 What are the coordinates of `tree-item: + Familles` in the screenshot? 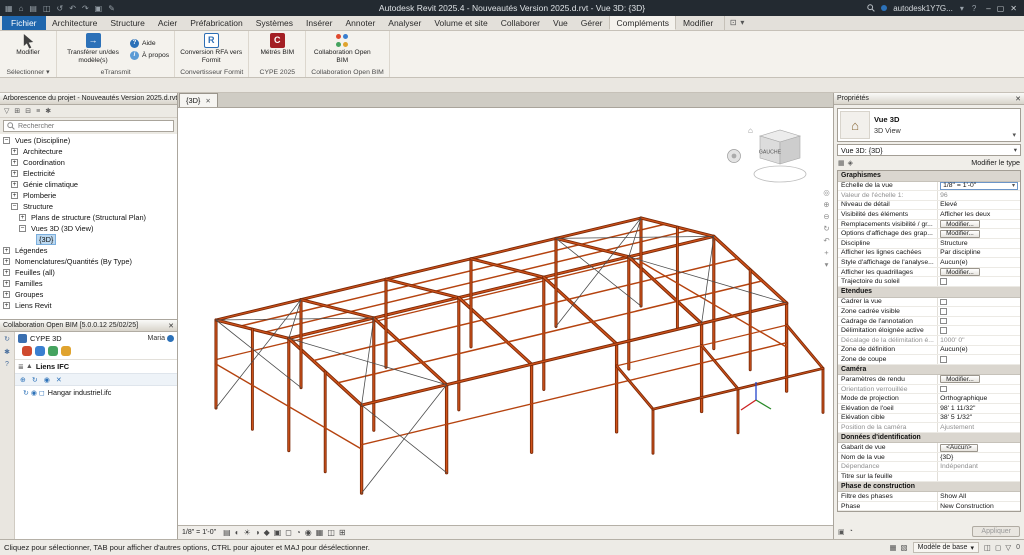 It's located at (88, 283).